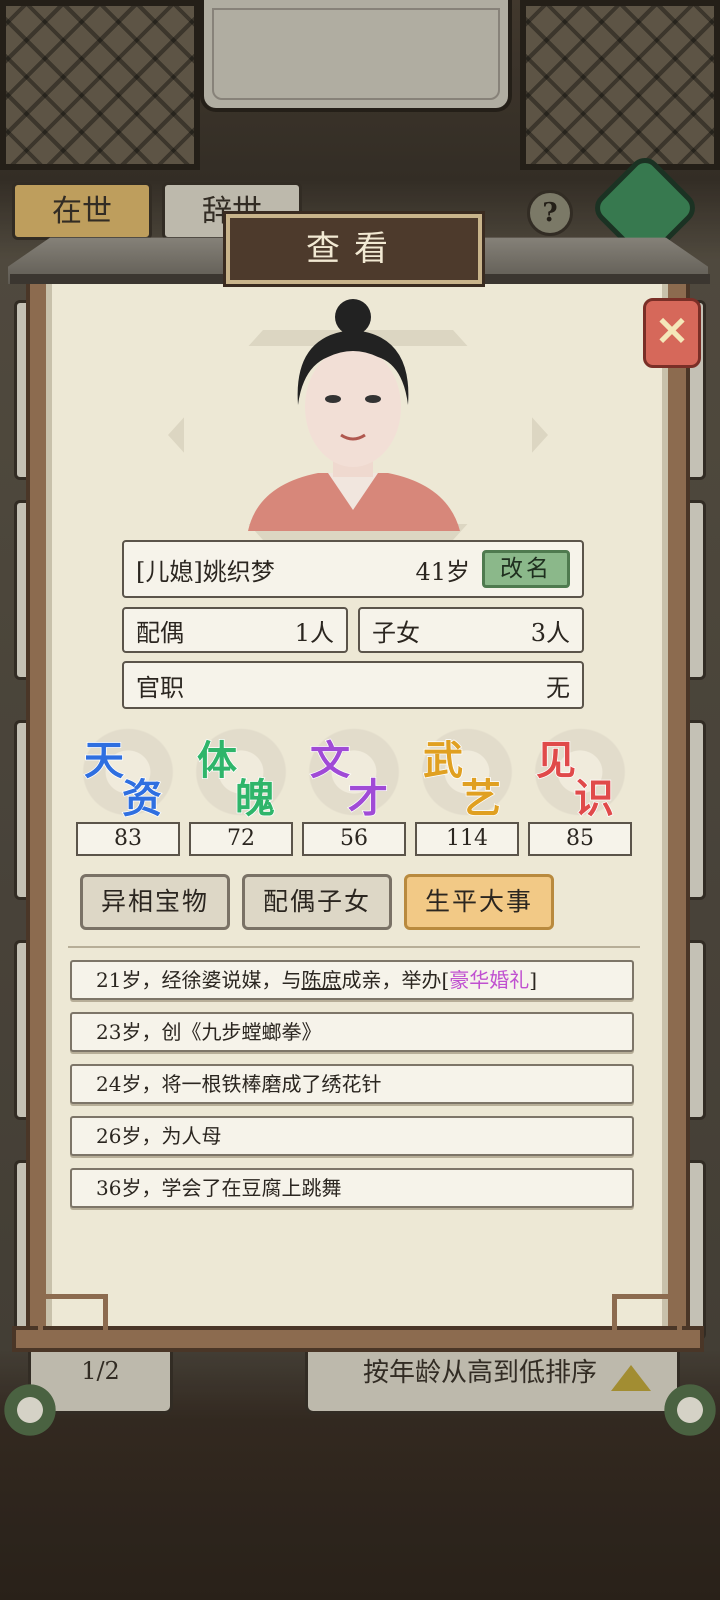 This screenshot has width=720, height=1600. What do you see at coordinates (558, 687) in the screenshot?
I see `office-value: 无` at bounding box center [558, 687].